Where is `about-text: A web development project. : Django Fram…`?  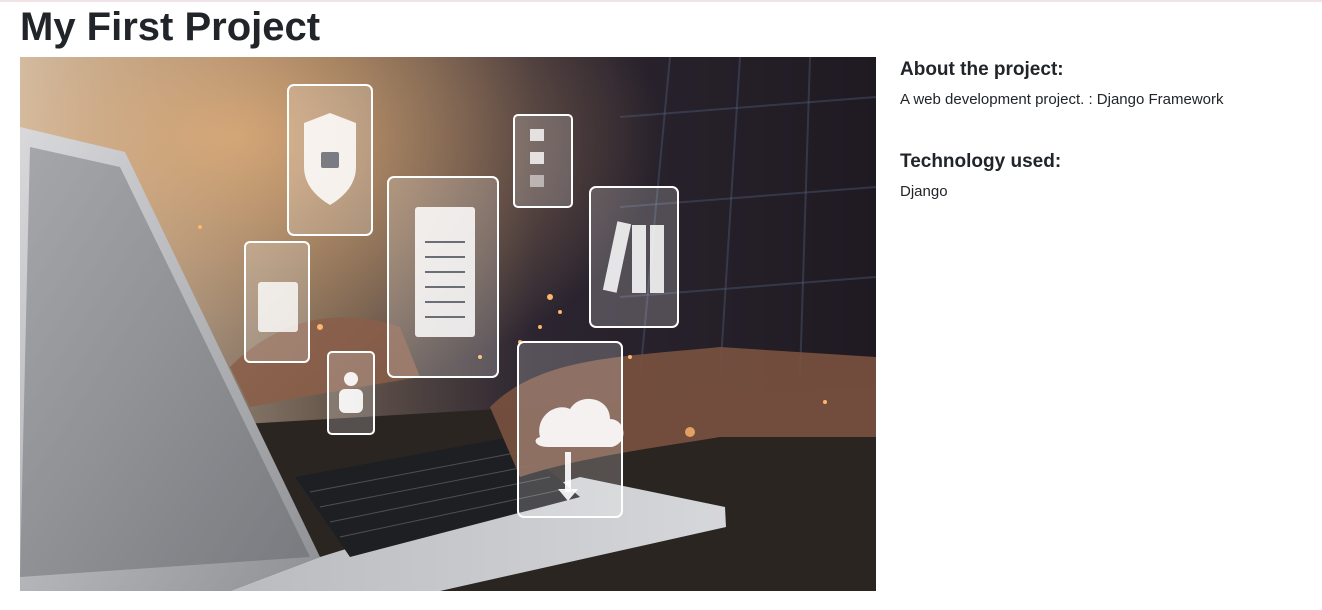 about-text: A web development project. : Django Fram… is located at coordinates (1062, 99).